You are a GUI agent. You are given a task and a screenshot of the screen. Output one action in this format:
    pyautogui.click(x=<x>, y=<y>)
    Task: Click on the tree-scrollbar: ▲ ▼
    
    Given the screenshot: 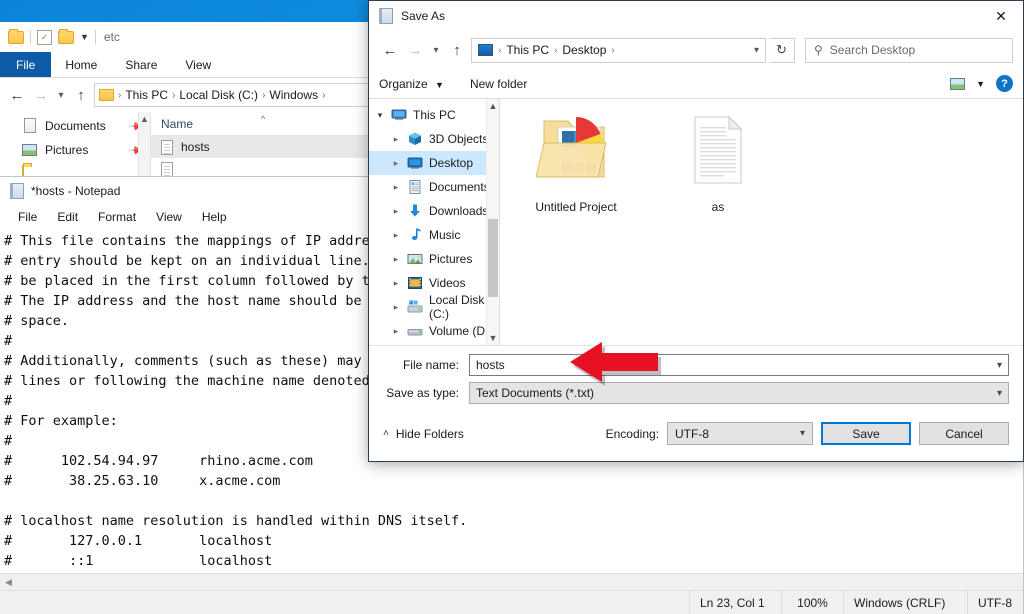 What is the action you would take?
    pyautogui.click(x=492, y=222)
    